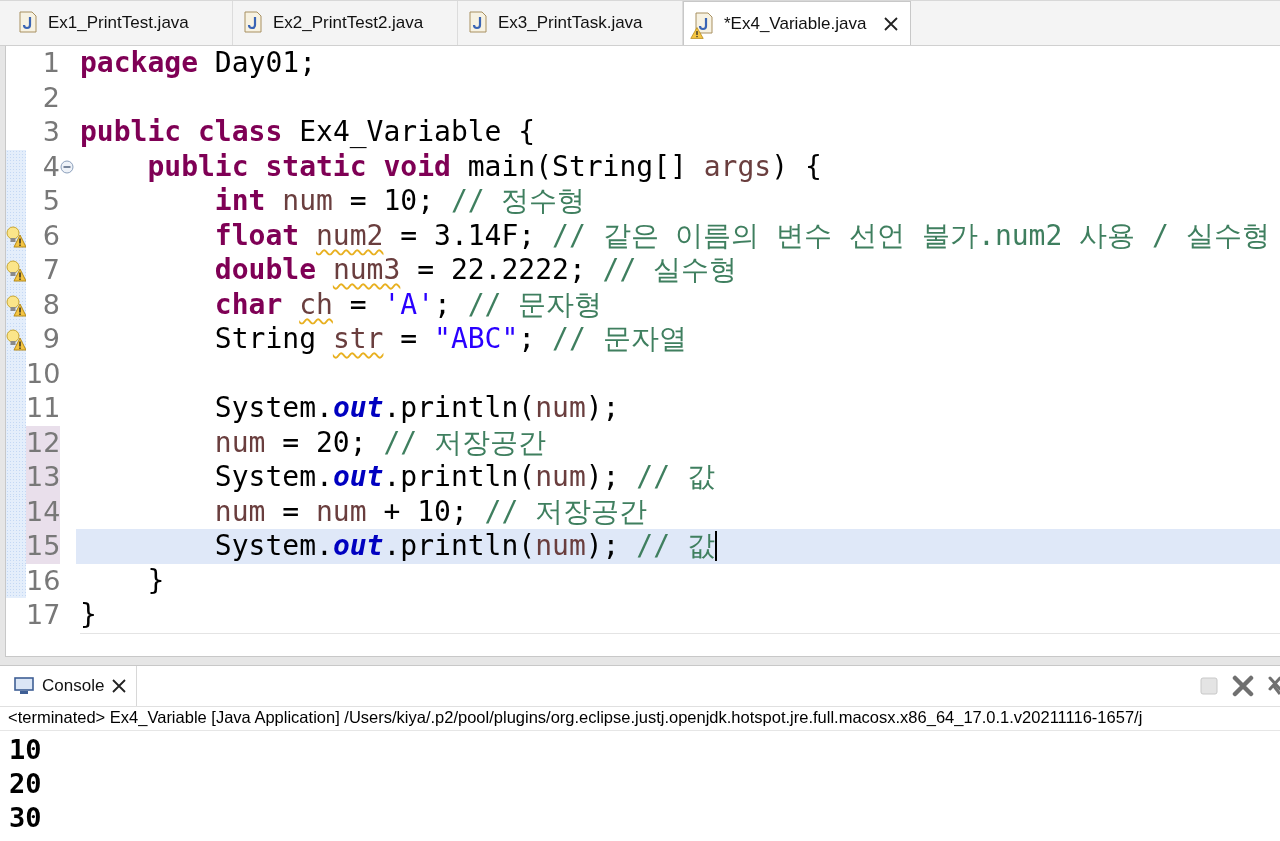 The height and width of the screenshot is (841, 1280). I want to click on line-number: 10, so click(43, 373).